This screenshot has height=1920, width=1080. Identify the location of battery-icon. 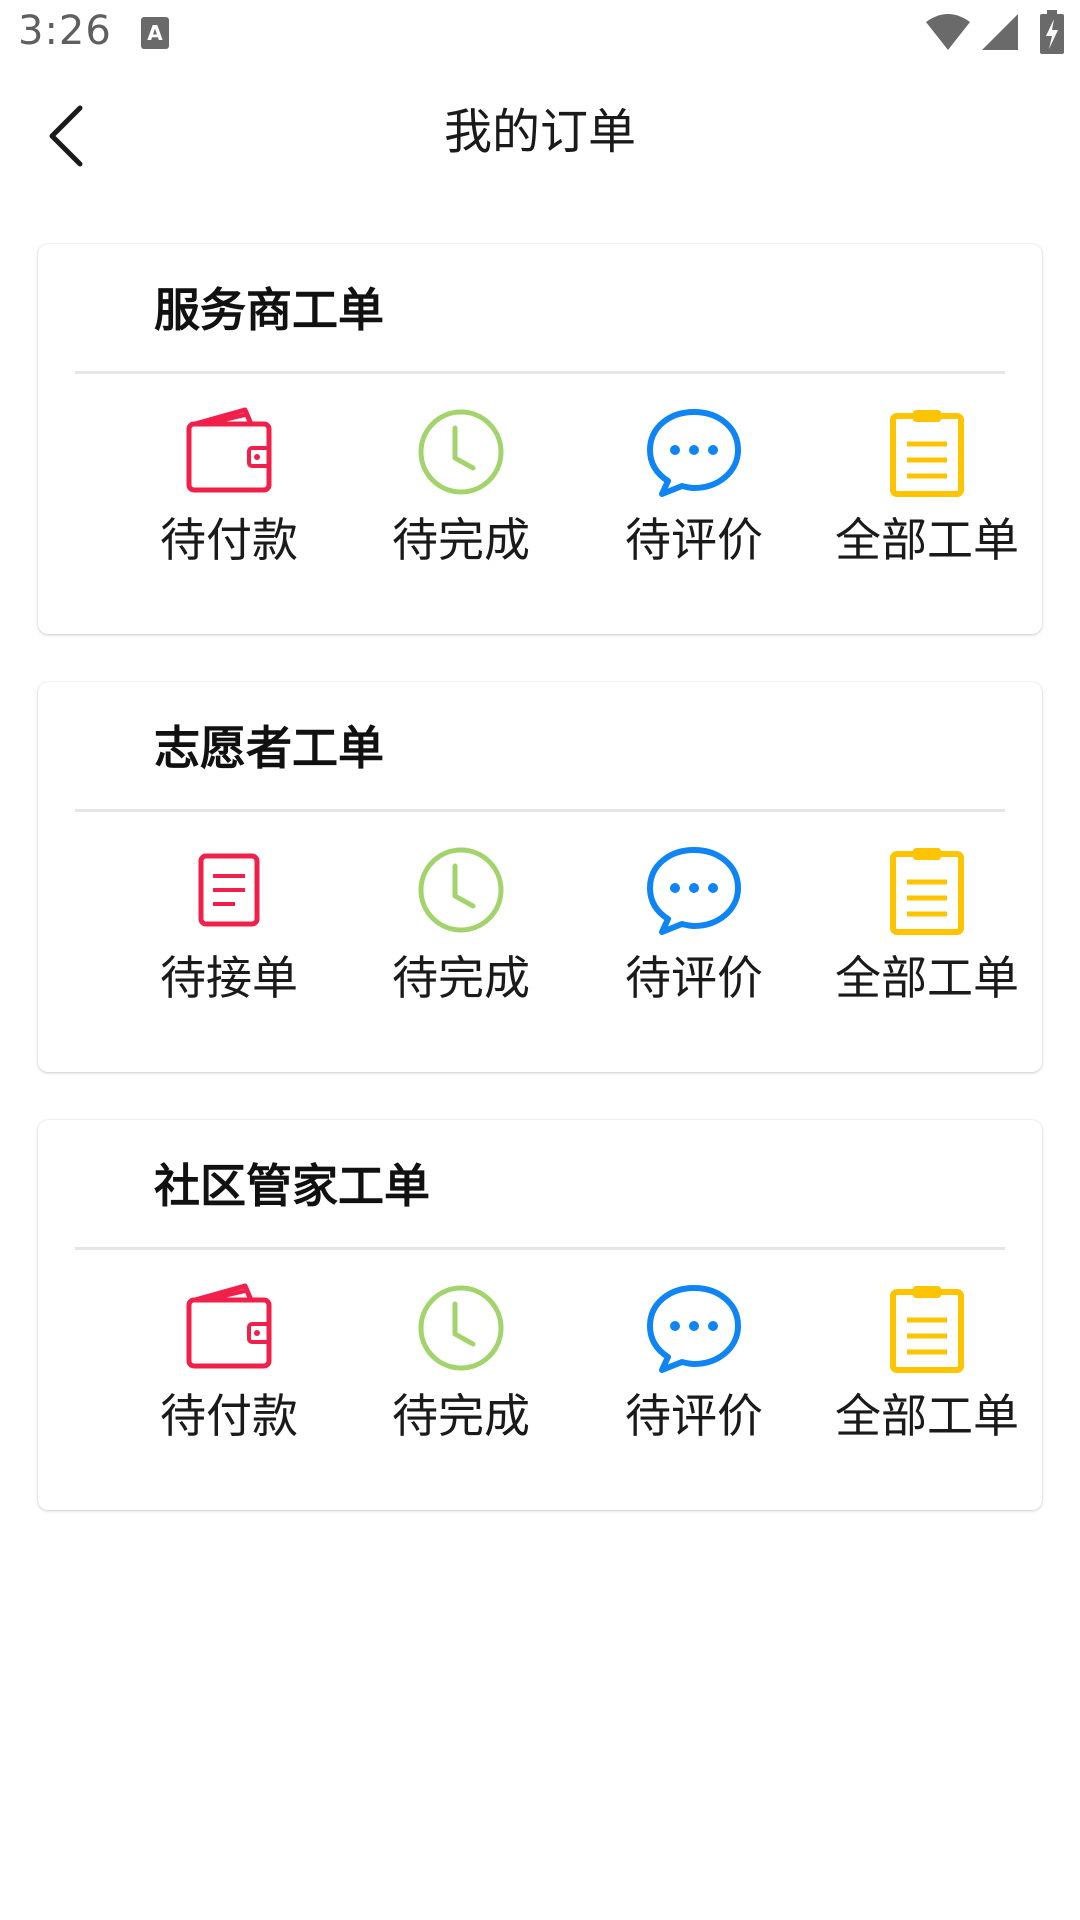
(1052, 32).